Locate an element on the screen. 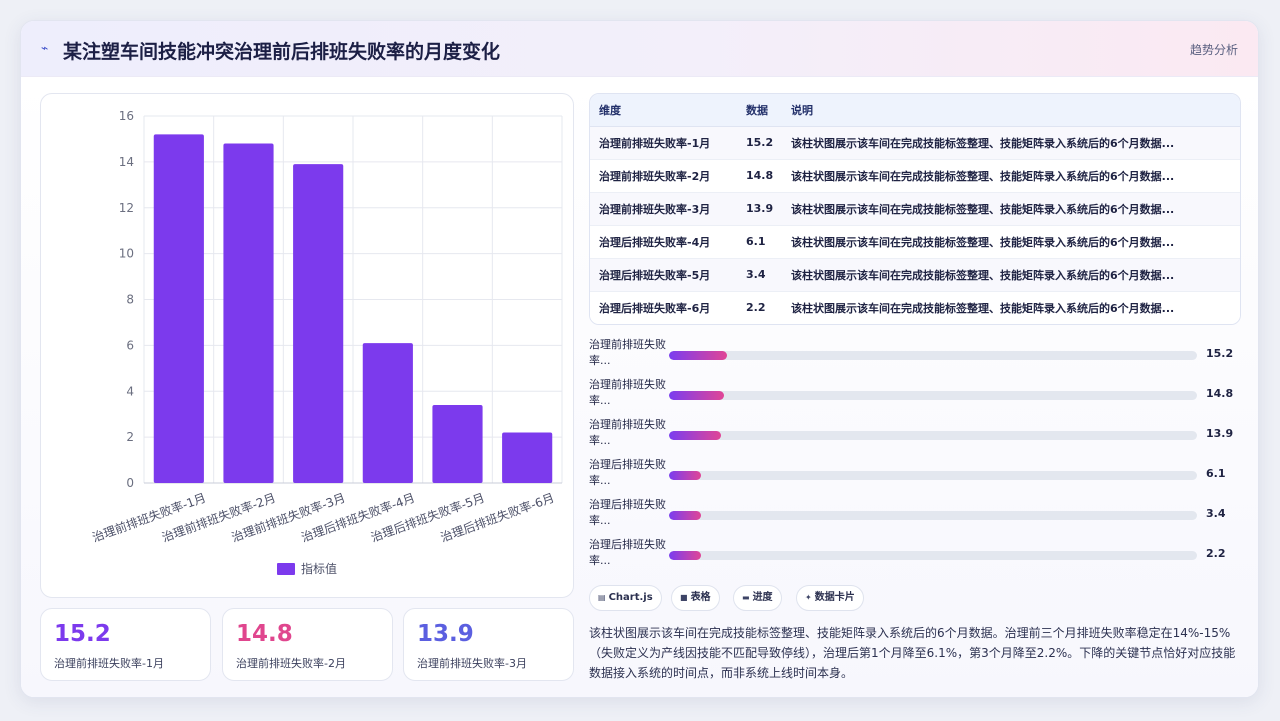 The image size is (1280, 721). chart-icon: ▤ is located at coordinates (602, 597).